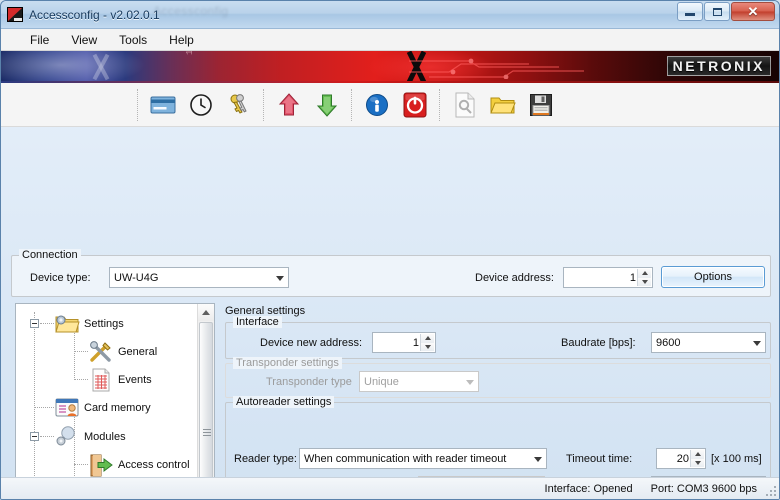 The image size is (780, 500). What do you see at coordinates (419, 381) in the screenshot?
I see `transponder-type-combo: Unique` at bounding box center [419, 381].